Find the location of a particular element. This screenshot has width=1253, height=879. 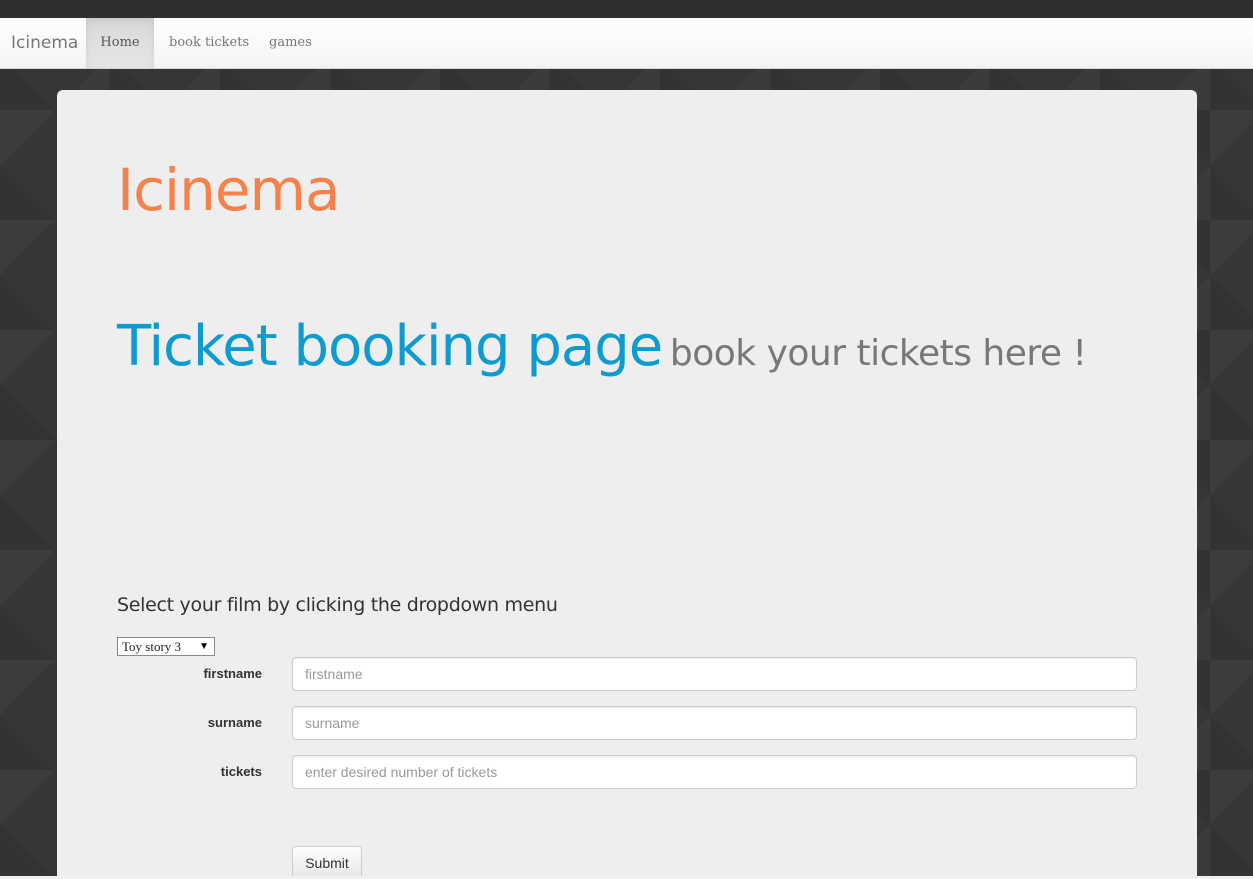

film-dropdown-value: Toy story 3 is located at coordinates (152, 646).